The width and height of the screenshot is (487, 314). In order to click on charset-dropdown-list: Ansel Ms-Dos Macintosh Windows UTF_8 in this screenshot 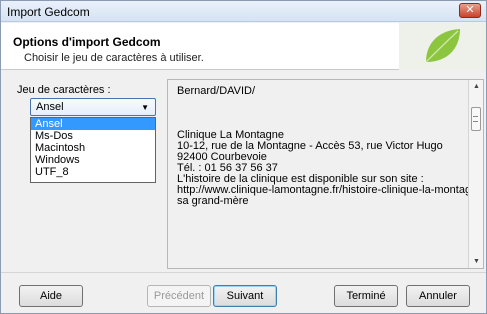, I will do `click(93, 150)`.